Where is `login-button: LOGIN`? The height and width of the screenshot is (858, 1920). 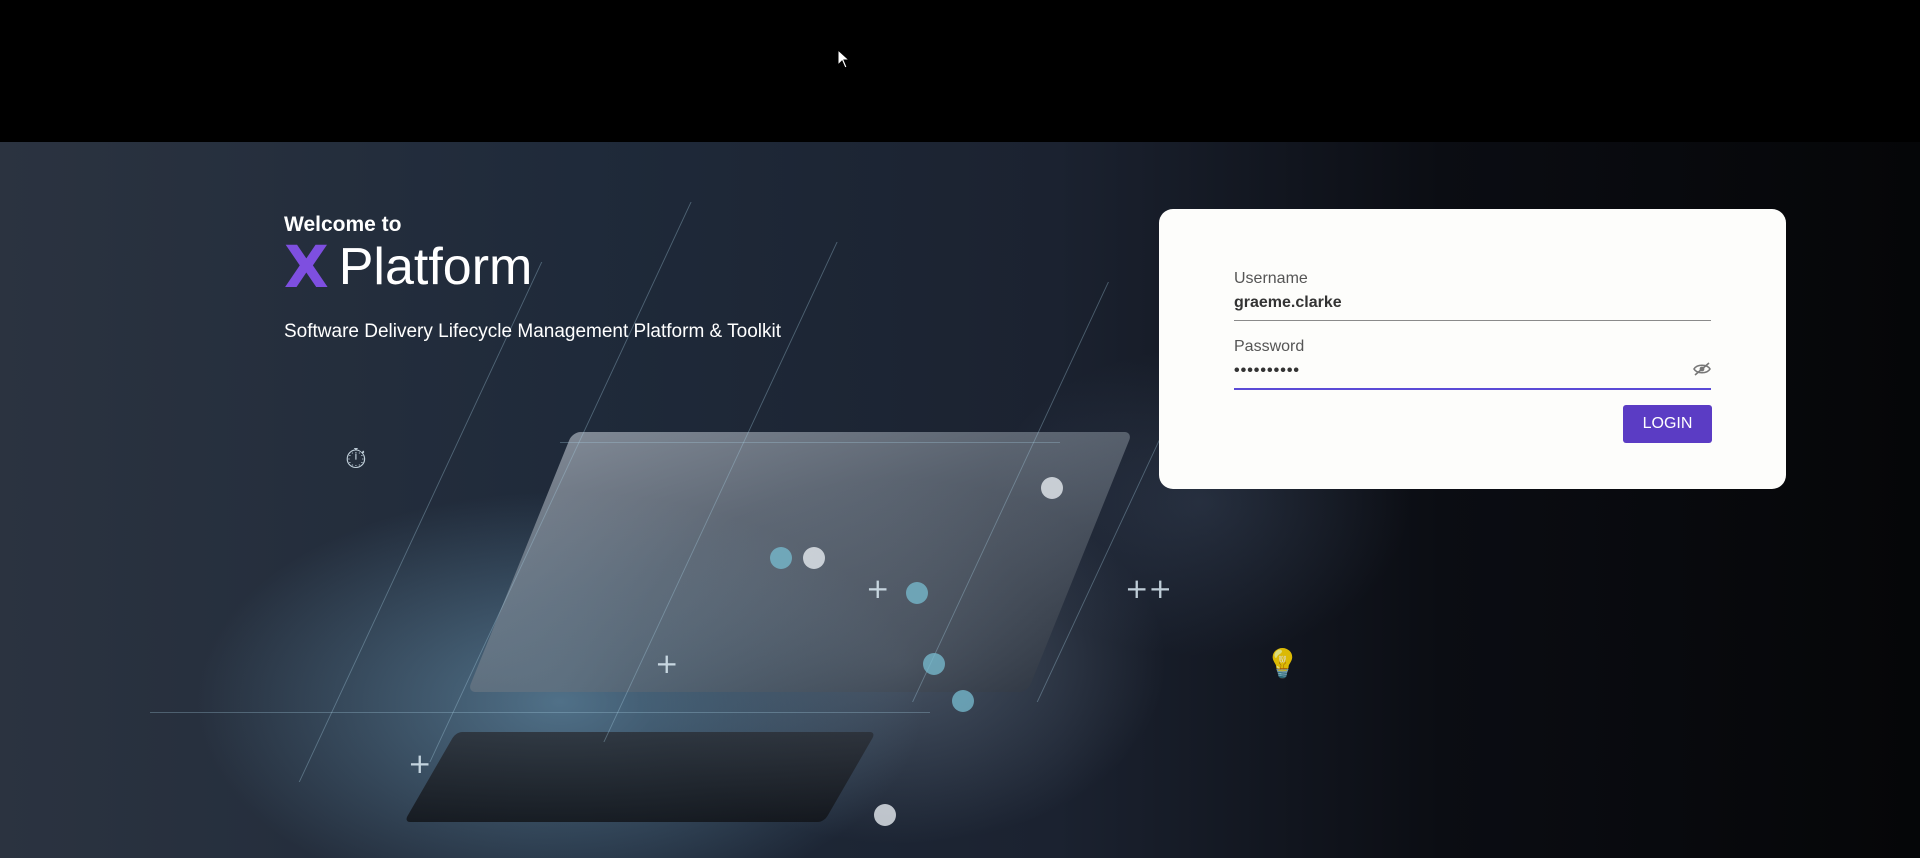
login-button: LOGIN is located at coordinates (1667, 424).